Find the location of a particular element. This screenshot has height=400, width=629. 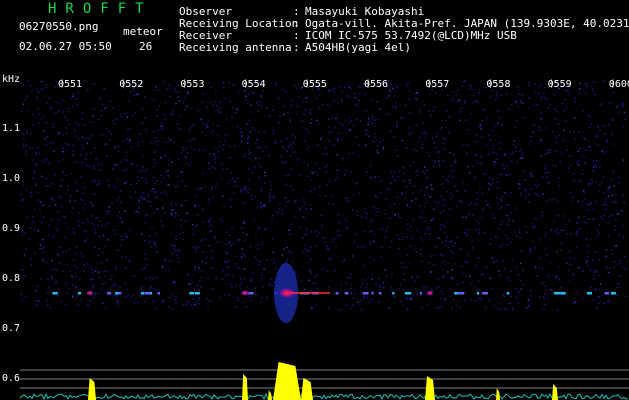

level-peak is located at coordinates (430, 388).